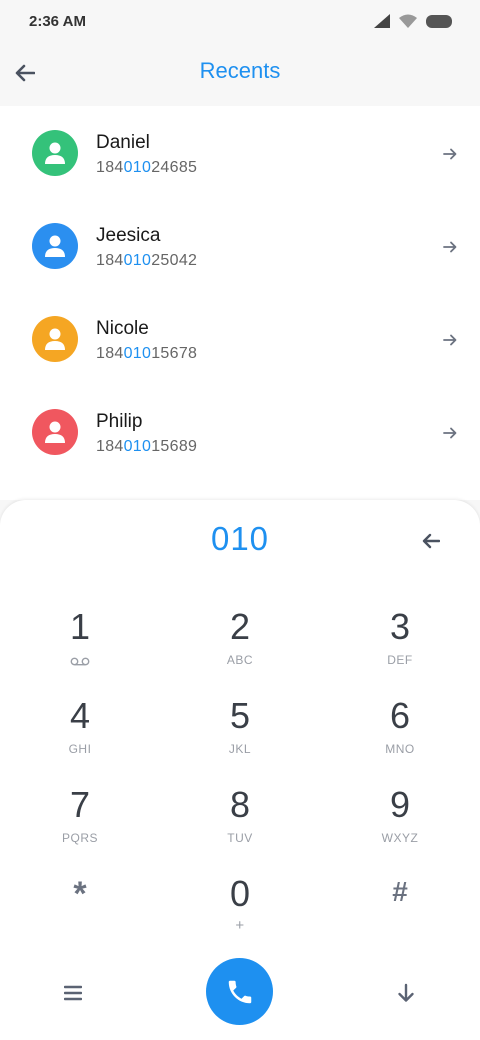 Image resolution: width=480 pixels, height=1040 pixels. I want to click on key-3: 3 DEF, so click(400, 646).